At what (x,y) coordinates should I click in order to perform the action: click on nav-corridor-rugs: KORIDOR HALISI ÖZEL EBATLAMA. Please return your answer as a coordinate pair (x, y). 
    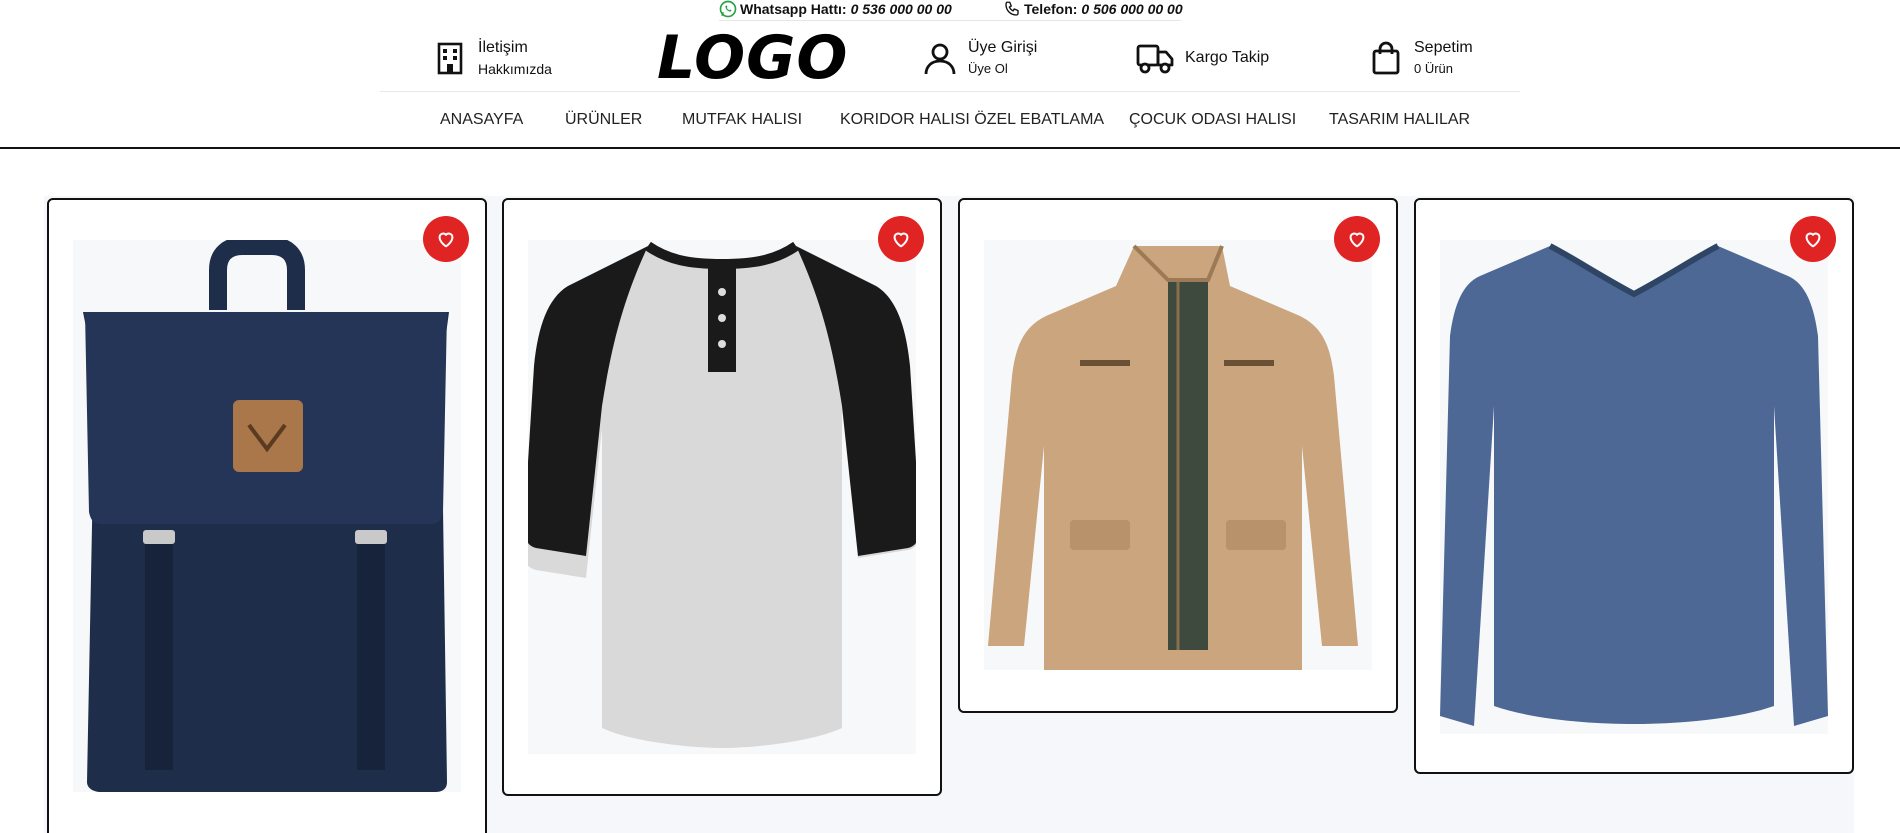
    Looking at the image, I should click on (972, 120).